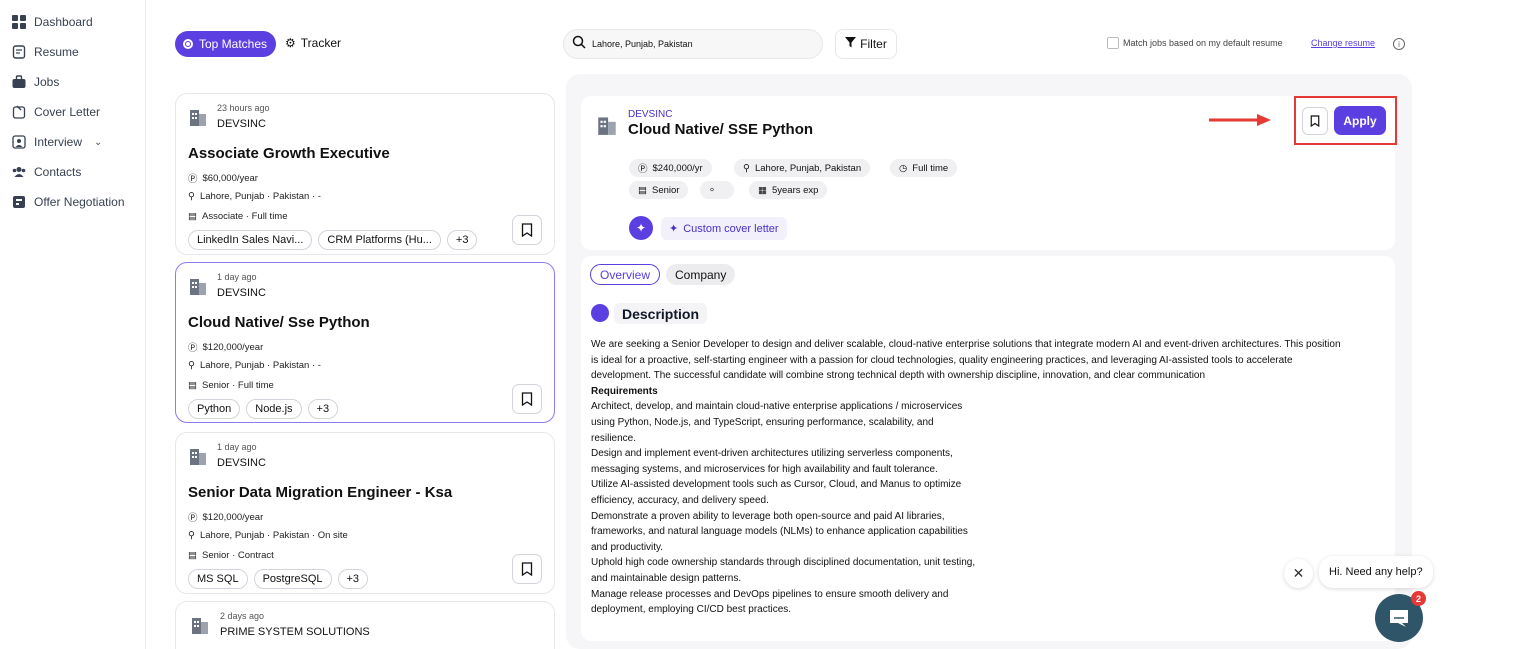 Image resolution: width=1531 pixels, height=649 pixels. Describe the element at coordinates (666, 578) in the screenshot. I see `requirement-line: and maintainable design patterns.` at that location.